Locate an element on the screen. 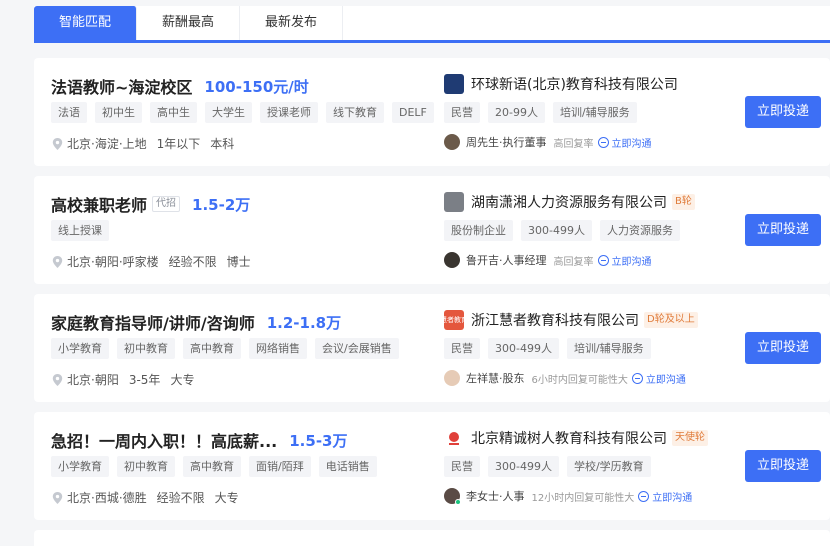 The width and height of the screenshot is (830, 546). job-tag: 面销/陌拜 is located at coordinates (280, 466).